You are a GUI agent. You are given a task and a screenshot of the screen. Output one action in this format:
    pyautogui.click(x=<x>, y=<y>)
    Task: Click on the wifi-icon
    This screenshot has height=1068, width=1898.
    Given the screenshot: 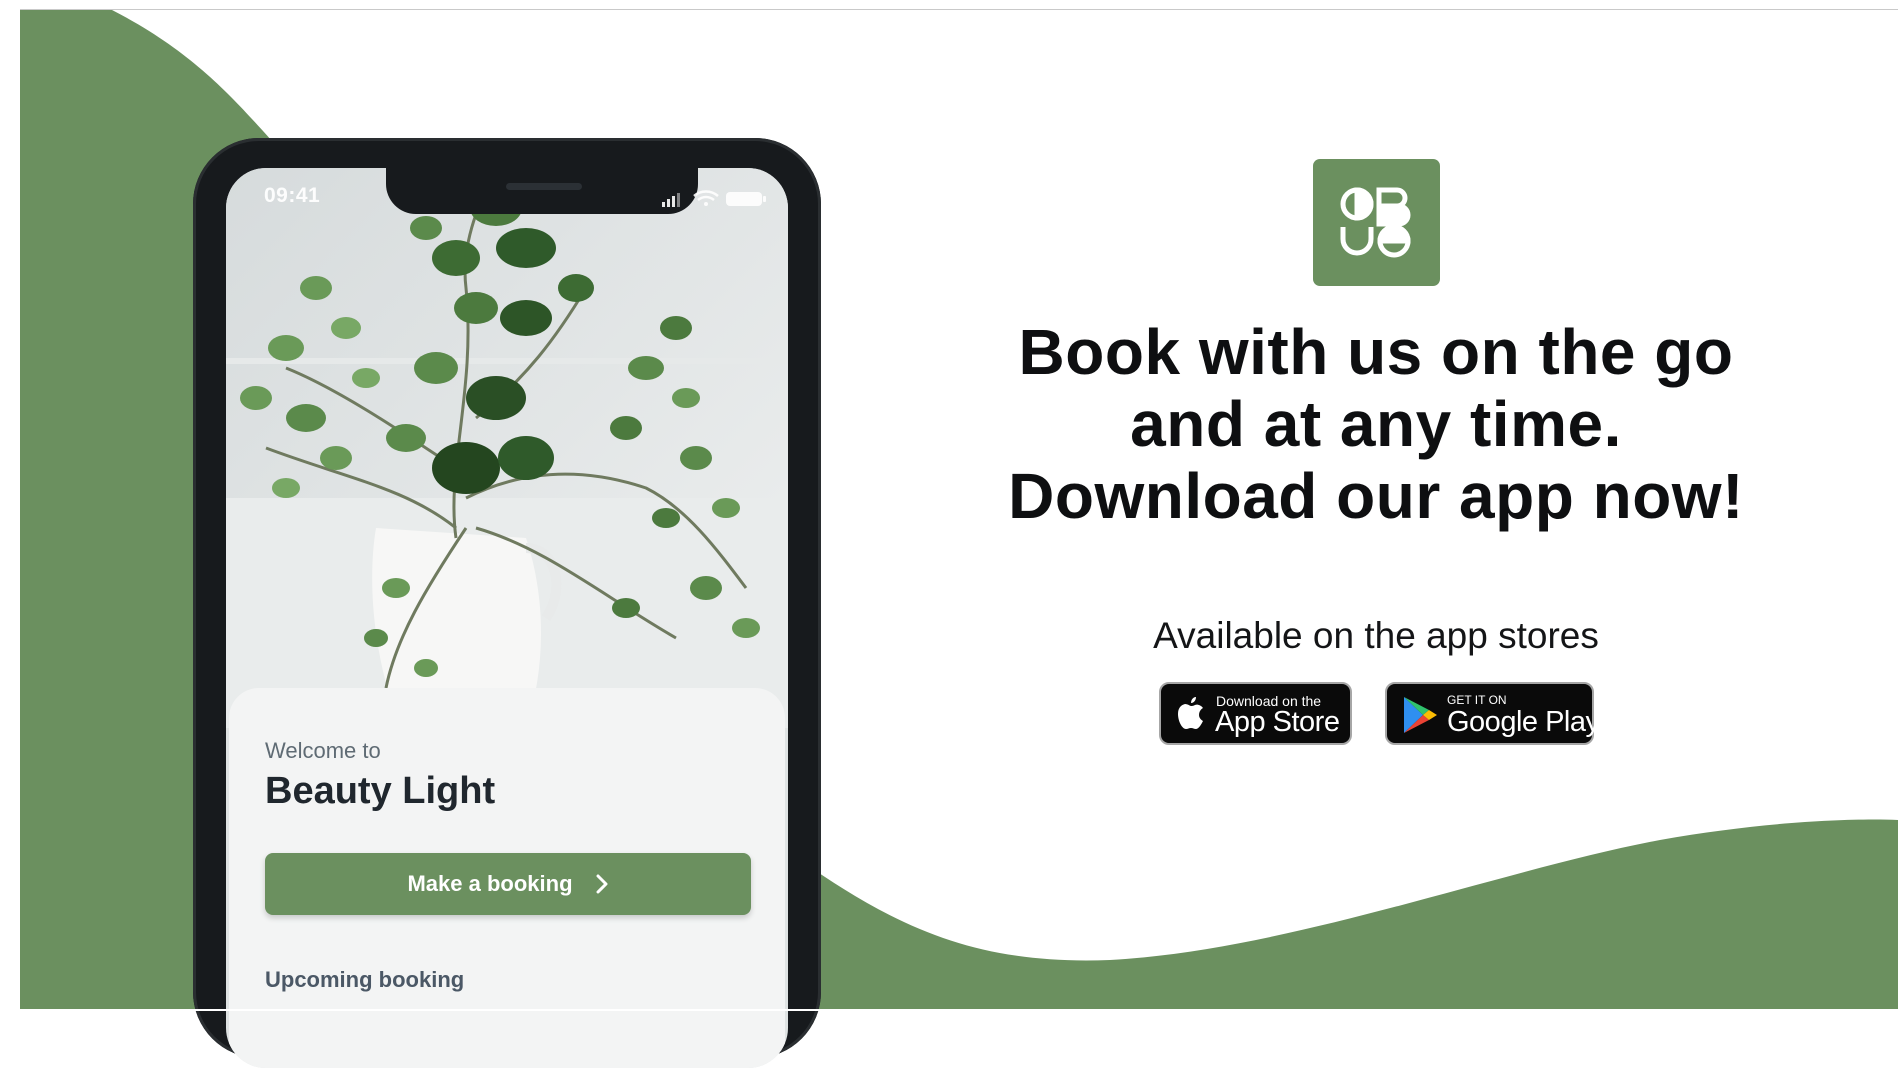 What is the action you would take?
    pyautogui.click(x=706, y=198)
    